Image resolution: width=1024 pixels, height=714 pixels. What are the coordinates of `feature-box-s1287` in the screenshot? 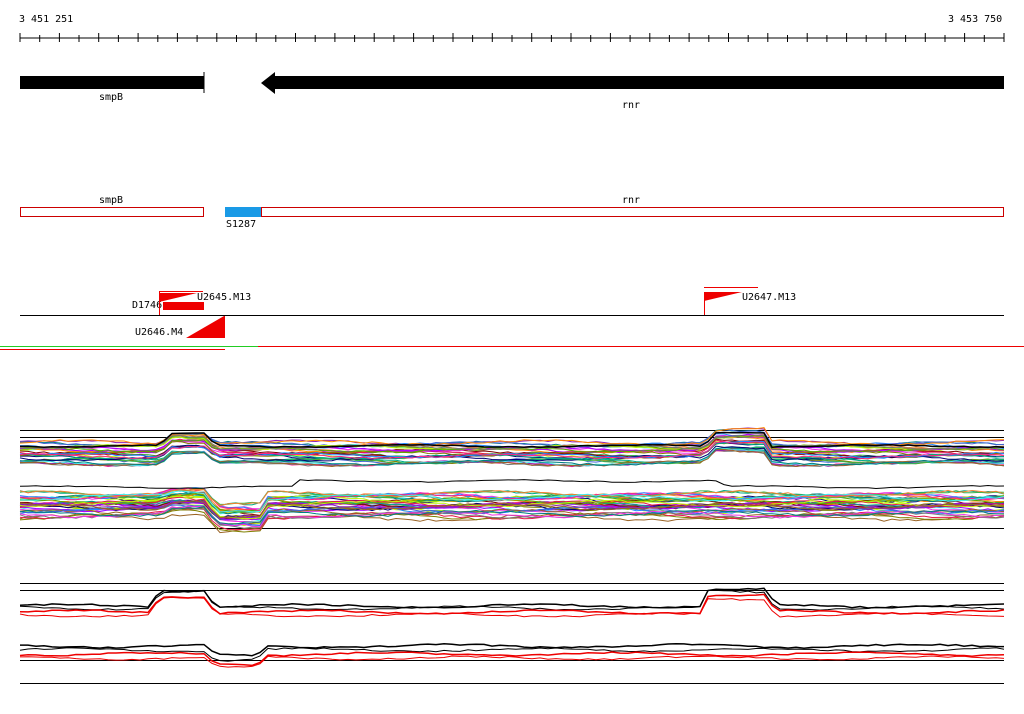 It's located at (243, 212).